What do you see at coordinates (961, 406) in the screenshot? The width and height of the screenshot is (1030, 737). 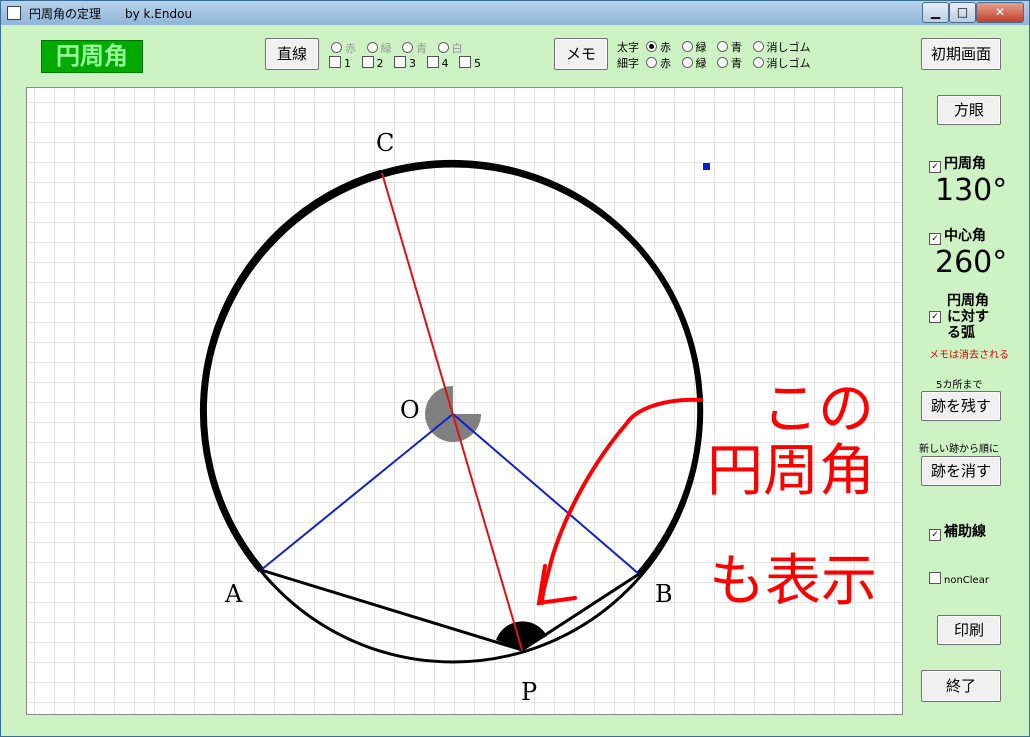 I see `keep-trace-button: 跡を残す` at bounding box center [961, 406].